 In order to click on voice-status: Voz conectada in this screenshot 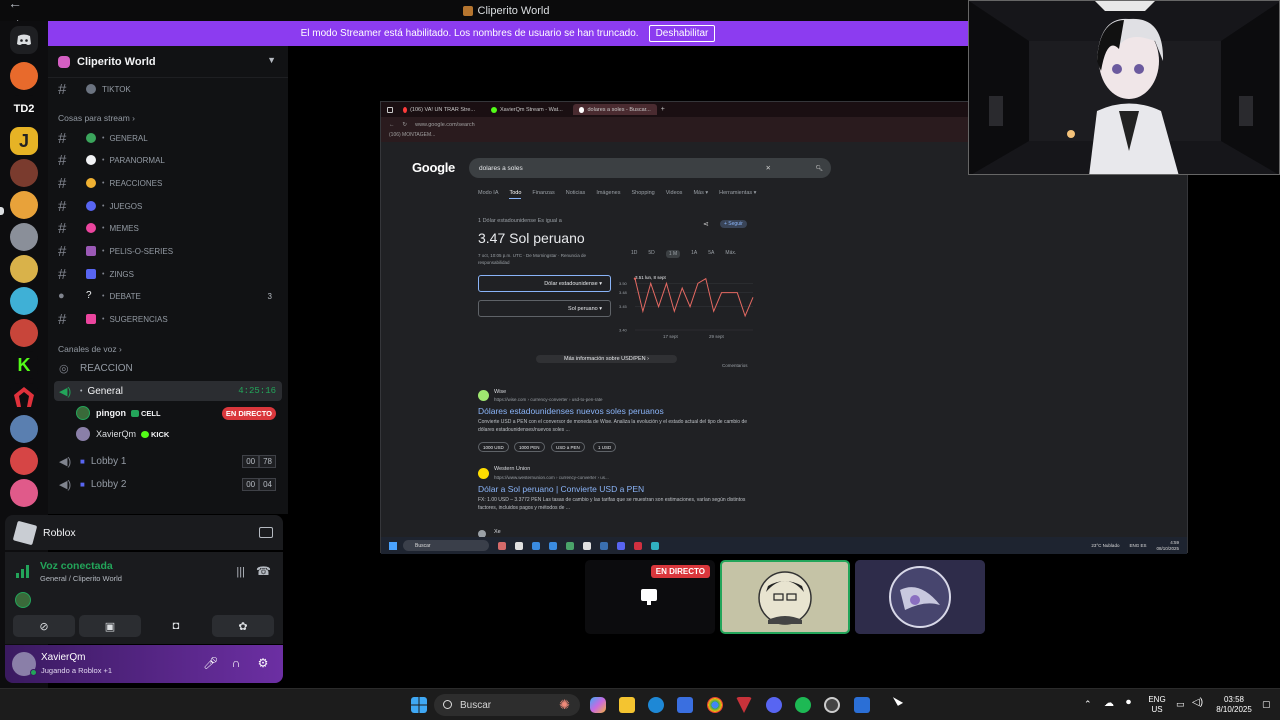, I will do `click(76, 566)`.